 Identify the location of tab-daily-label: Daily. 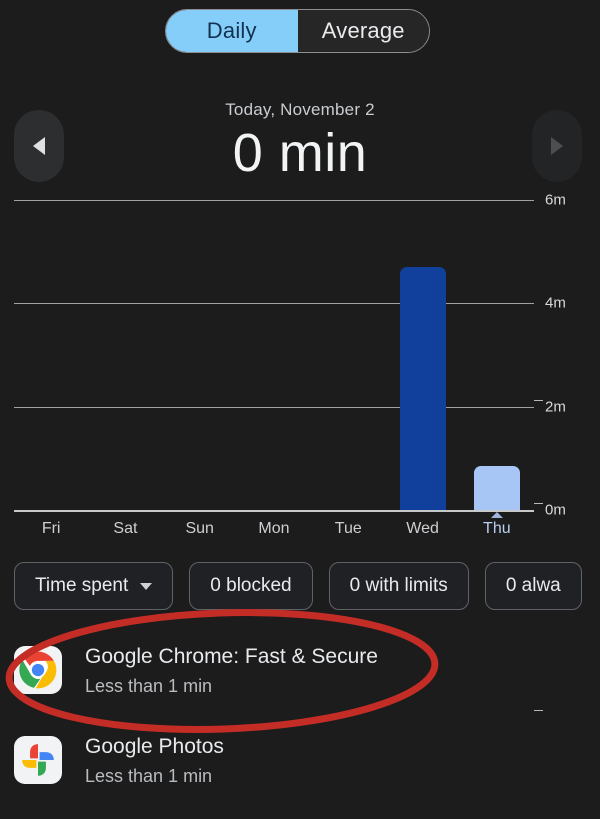
(231, 30).